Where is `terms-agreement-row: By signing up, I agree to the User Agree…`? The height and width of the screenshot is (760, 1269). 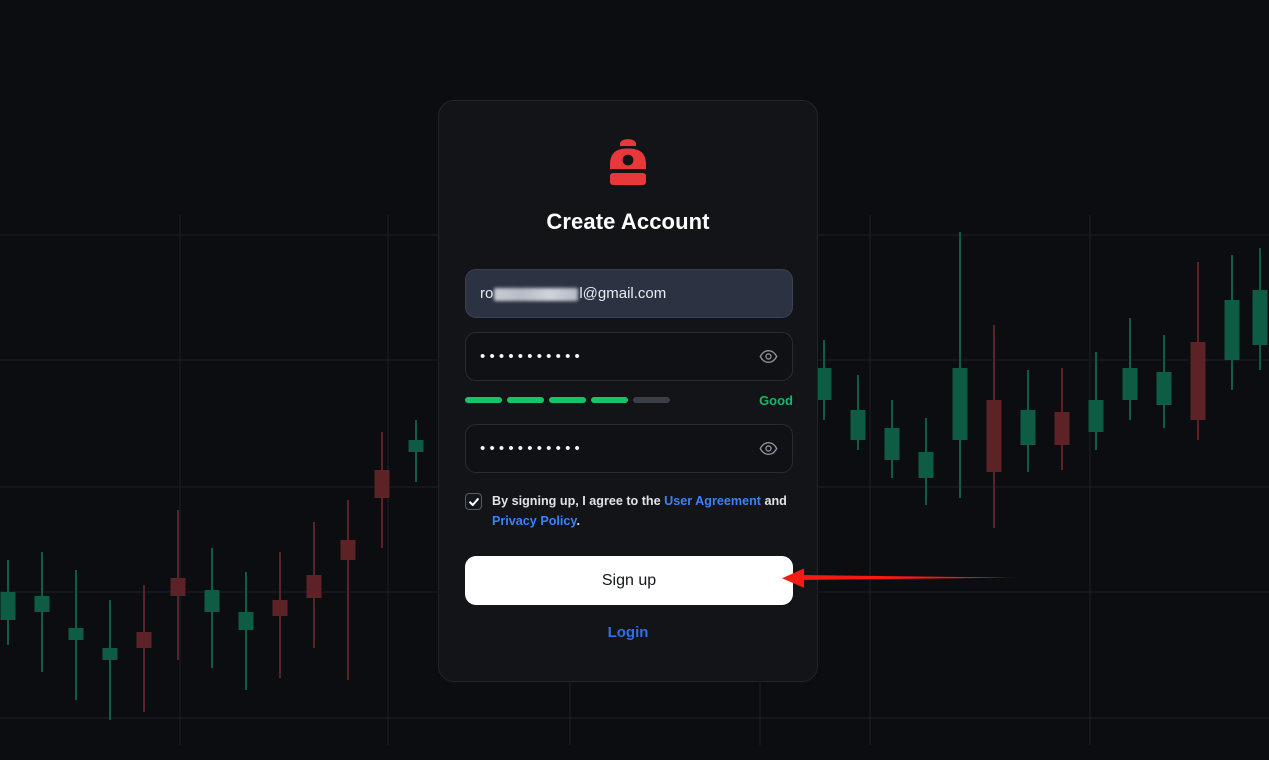 terms-agreement-row: By signing up, I agree to the User Agree… is located at coordinates (629, 511).